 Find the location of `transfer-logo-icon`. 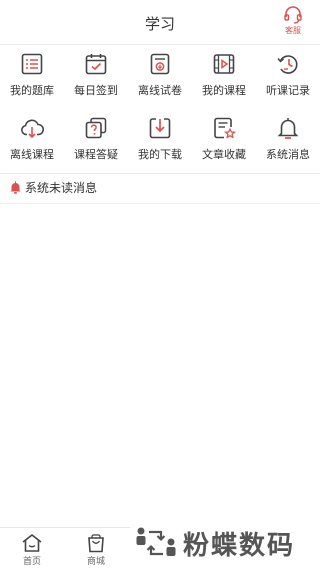

transfer-logo-icon is located at coordinates (156, 541).